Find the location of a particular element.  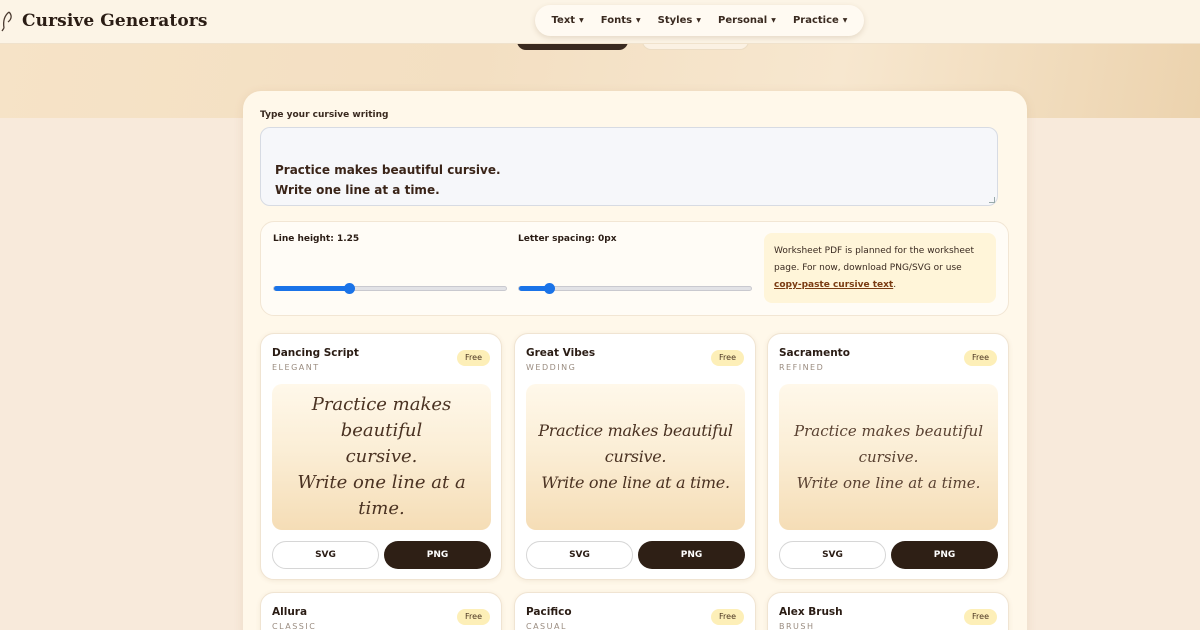

card-name: Pacifico is located at coordinates (549, 612).